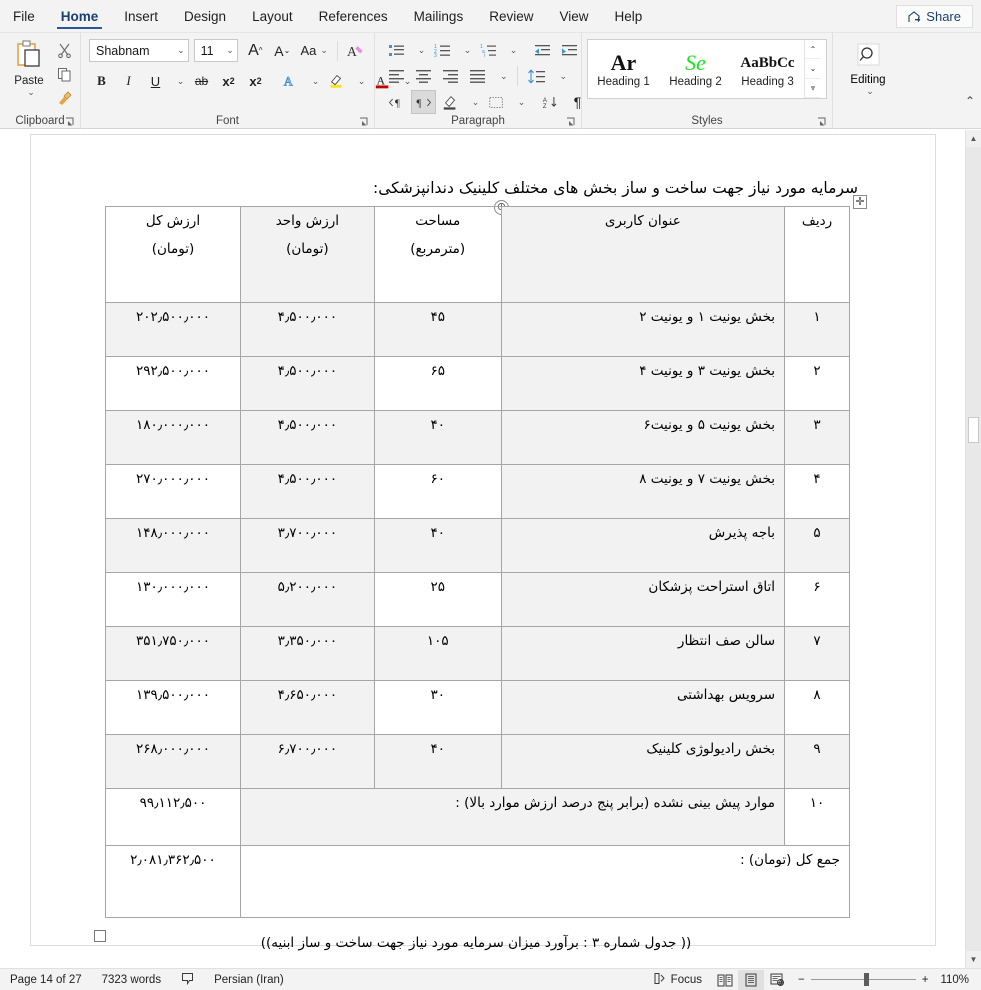 The height and width of the screenshot is (990, 981). I want to click on font-size-combobox: 11 ⌄, so click(215, 50).